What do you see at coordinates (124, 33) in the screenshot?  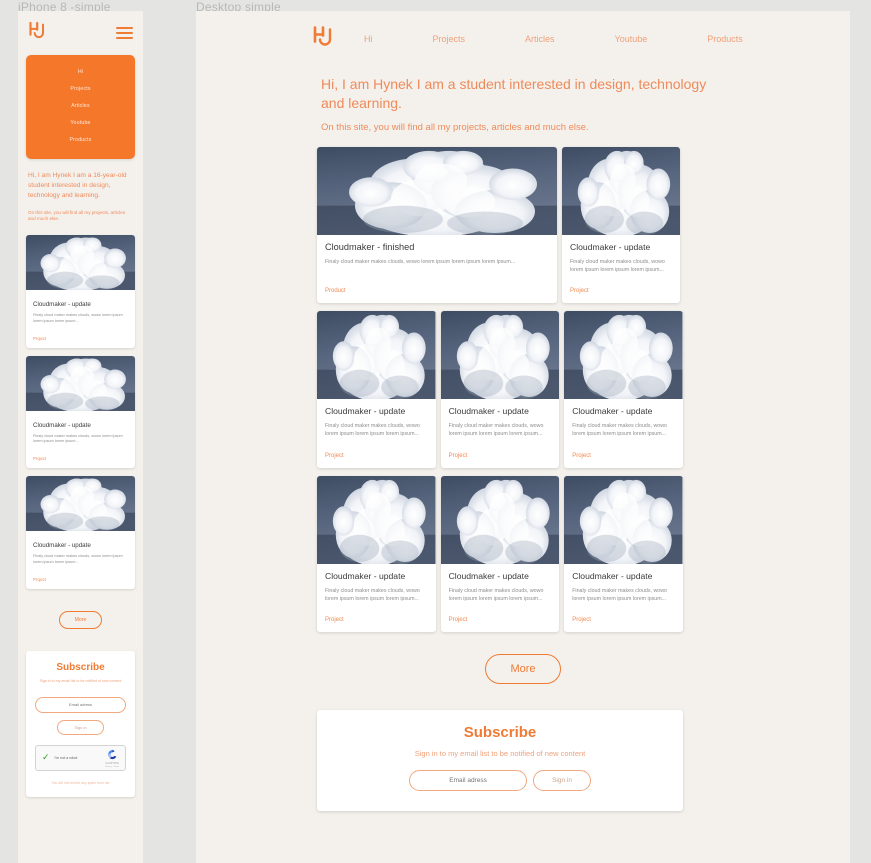 I see `hamburger-menu-icon` at bounding box center [124, 33].